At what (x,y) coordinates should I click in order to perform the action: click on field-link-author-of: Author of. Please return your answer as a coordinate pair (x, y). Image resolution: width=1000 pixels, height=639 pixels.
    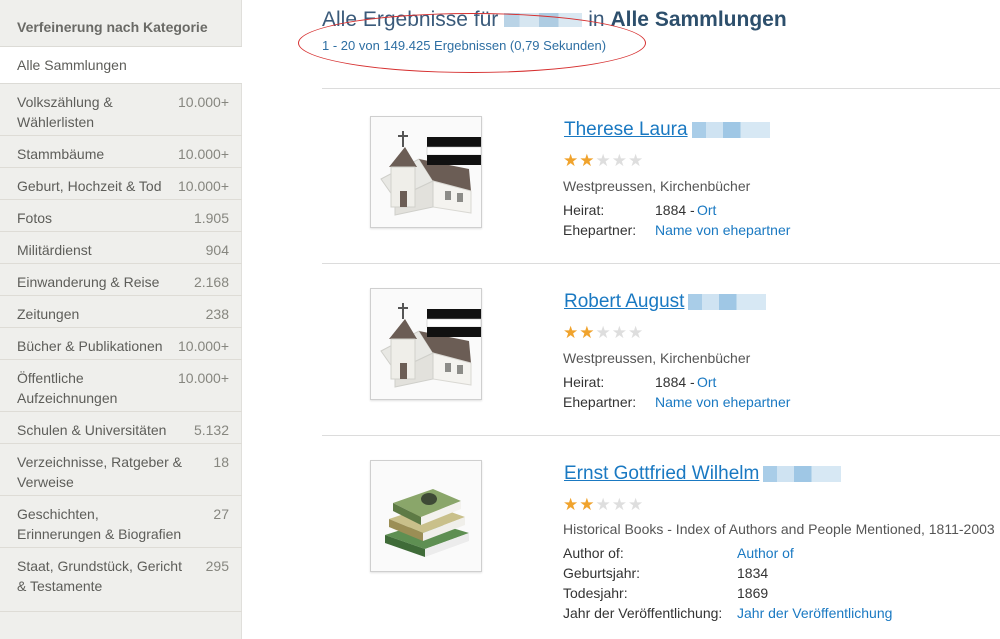
    Looking at the image, I should click on (765, 553).